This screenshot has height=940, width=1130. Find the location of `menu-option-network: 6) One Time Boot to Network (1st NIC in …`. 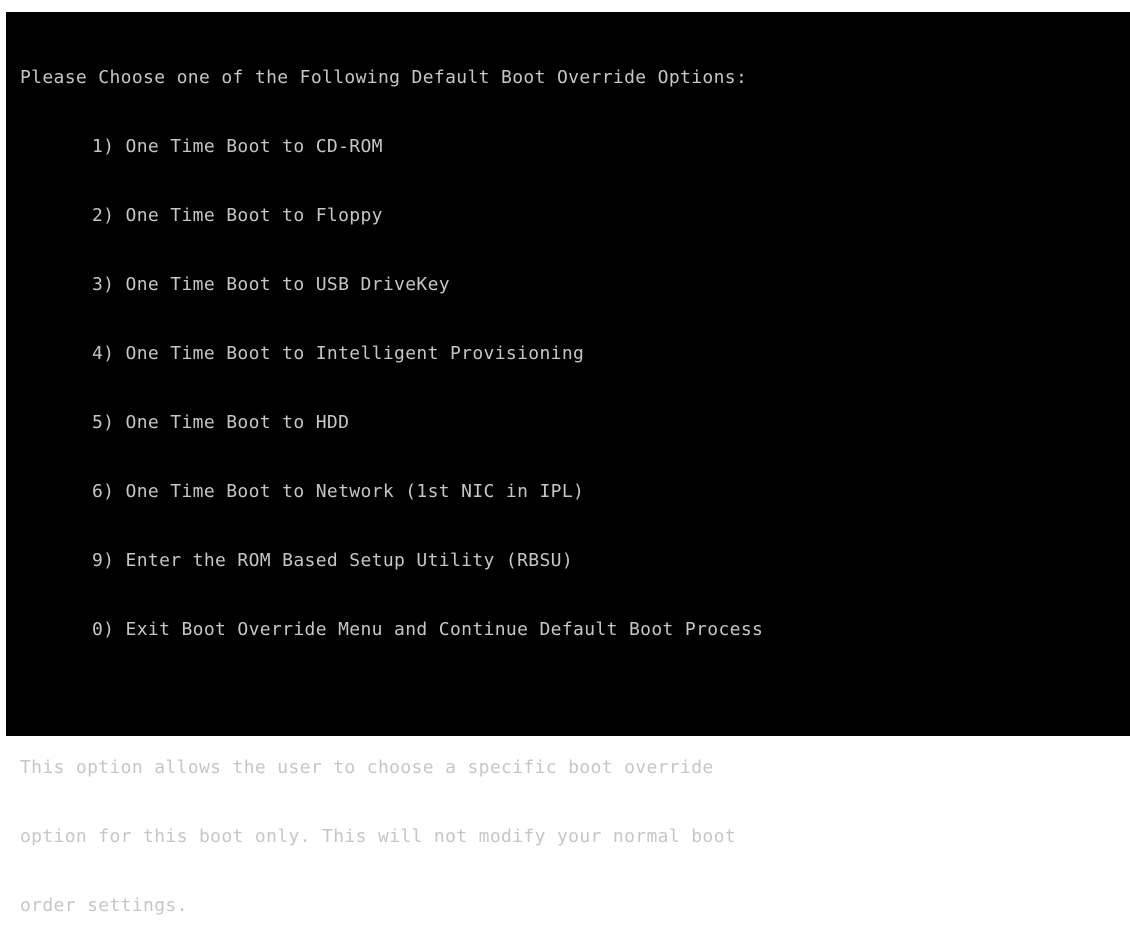

menu-option-network: 6) One Time Boot to Network (1st NIC in … is located at coordinates (575, 491).